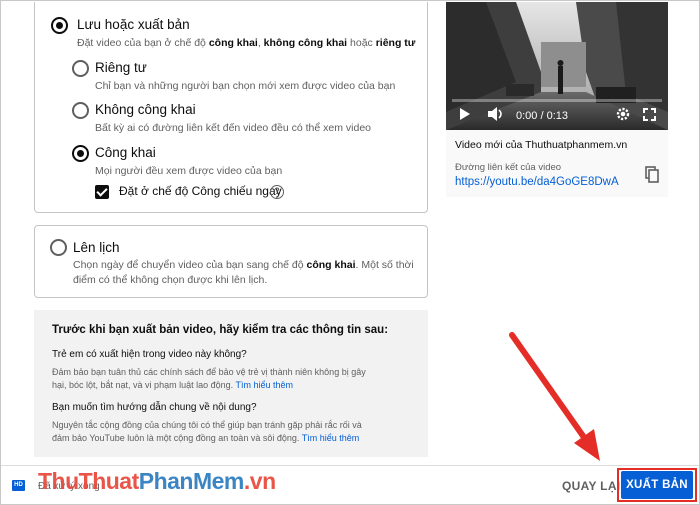  What do you see at coordinates (557, 66) in the screenshot?
I see `video-player: 0:00 / 0:13` at bounding box center [557, 66].